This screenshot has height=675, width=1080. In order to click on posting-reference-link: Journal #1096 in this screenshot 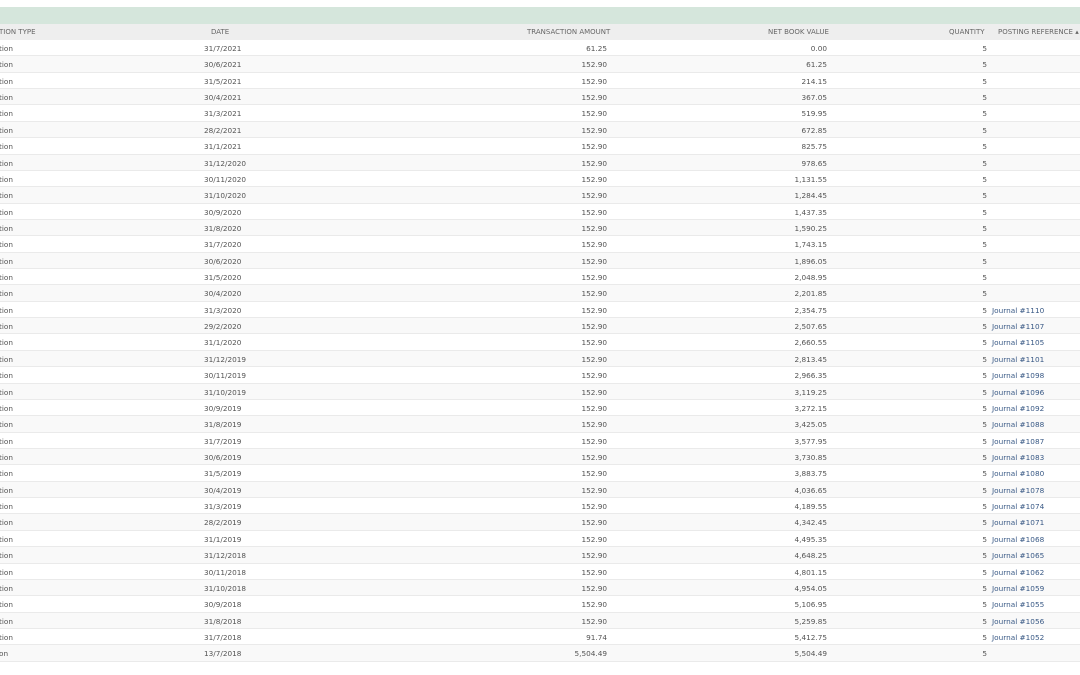, I will do `click(1018, 392)`.